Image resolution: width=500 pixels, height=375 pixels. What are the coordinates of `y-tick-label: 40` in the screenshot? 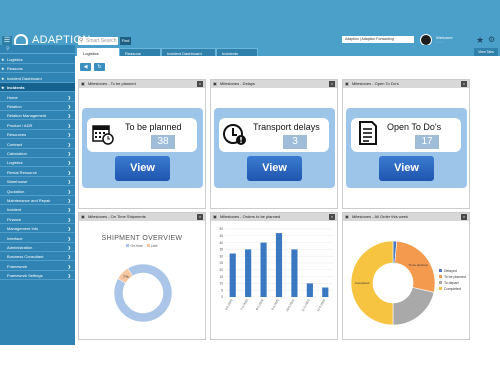 It's located at (221, 243).